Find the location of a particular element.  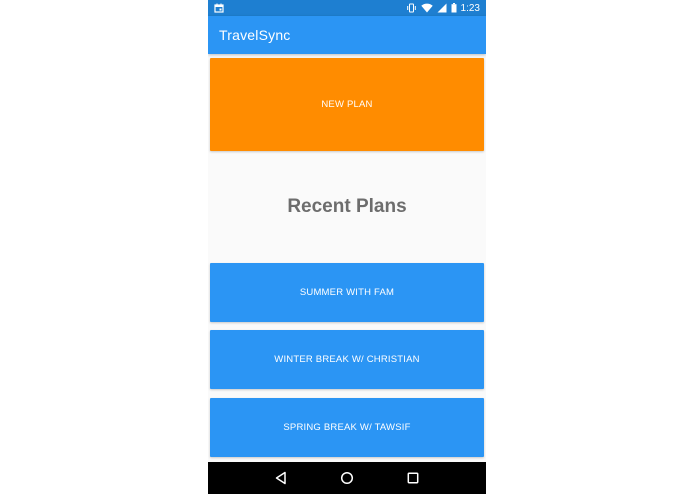

app-bar: TravelSync is located at coordinates (347, 35).